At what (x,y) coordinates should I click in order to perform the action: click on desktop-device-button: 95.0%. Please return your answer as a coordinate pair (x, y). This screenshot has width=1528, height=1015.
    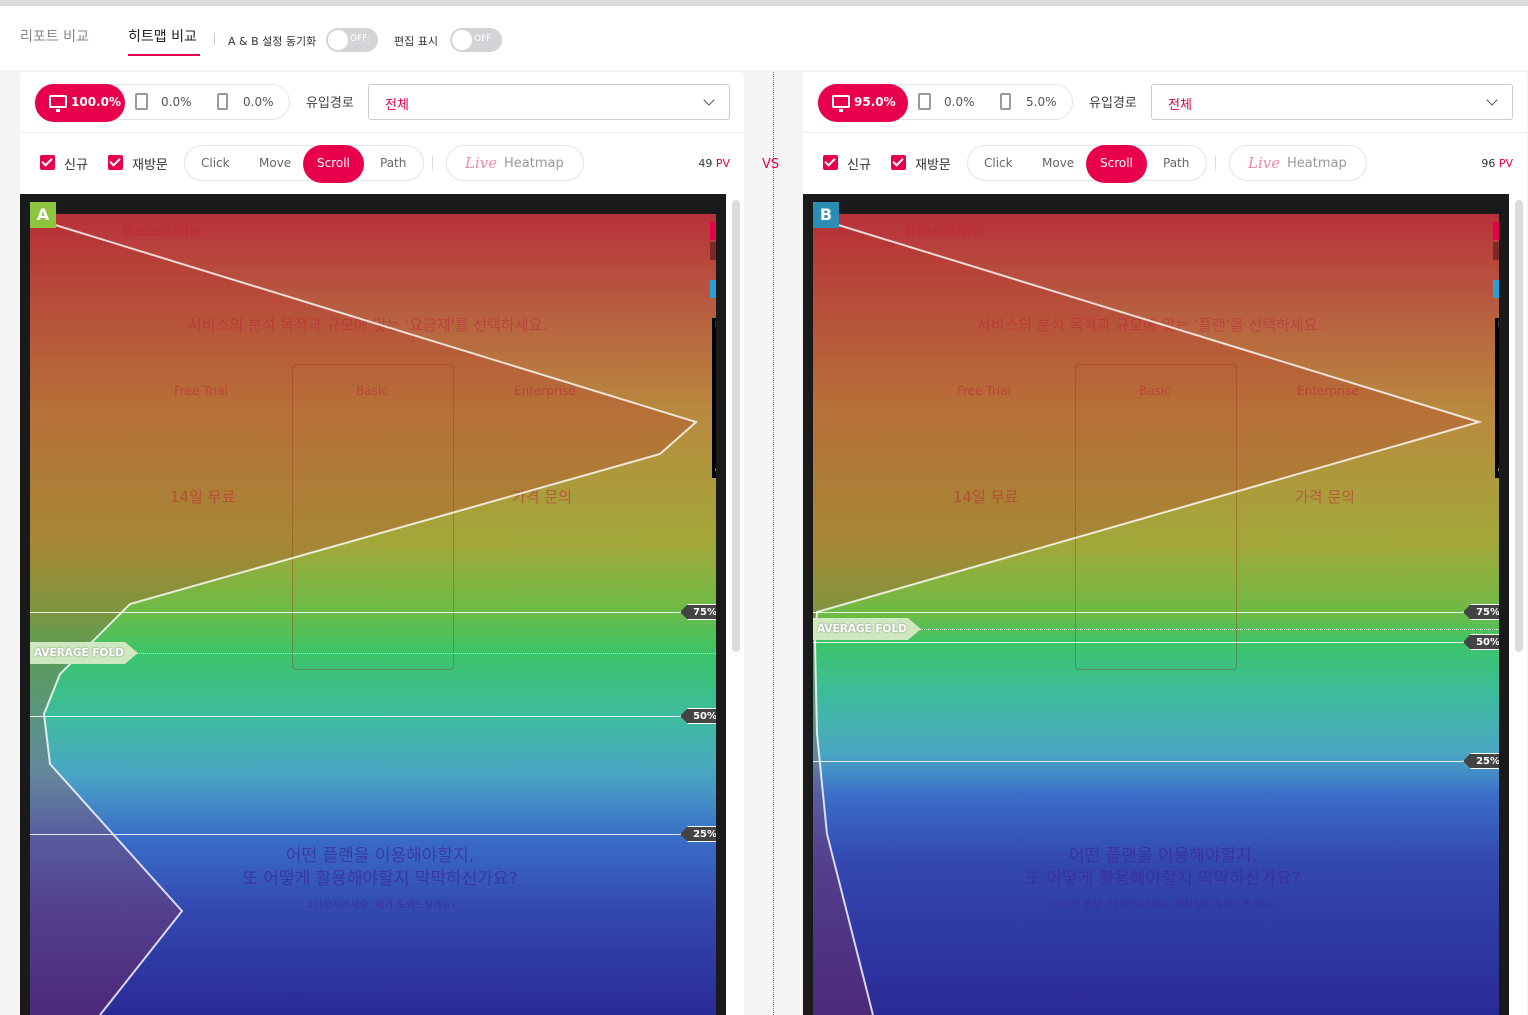
    Looking at the image, I should click on (863, 103).